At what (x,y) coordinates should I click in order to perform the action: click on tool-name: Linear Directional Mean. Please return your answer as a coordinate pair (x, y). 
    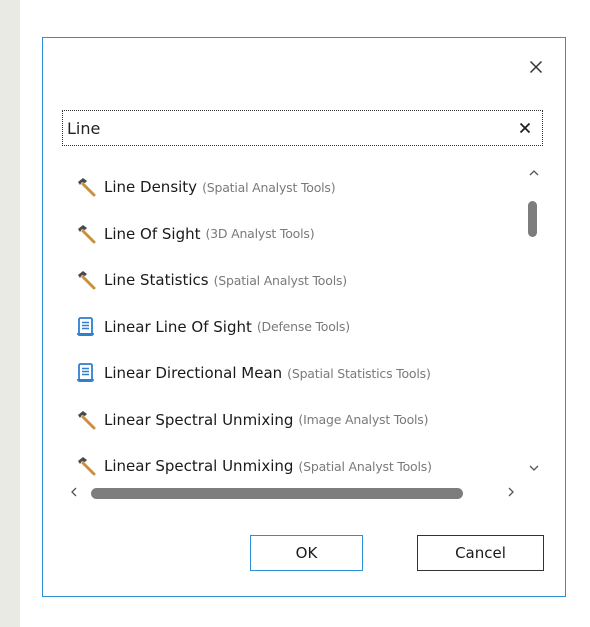
    Looking at the image, I should click on (193, 373).